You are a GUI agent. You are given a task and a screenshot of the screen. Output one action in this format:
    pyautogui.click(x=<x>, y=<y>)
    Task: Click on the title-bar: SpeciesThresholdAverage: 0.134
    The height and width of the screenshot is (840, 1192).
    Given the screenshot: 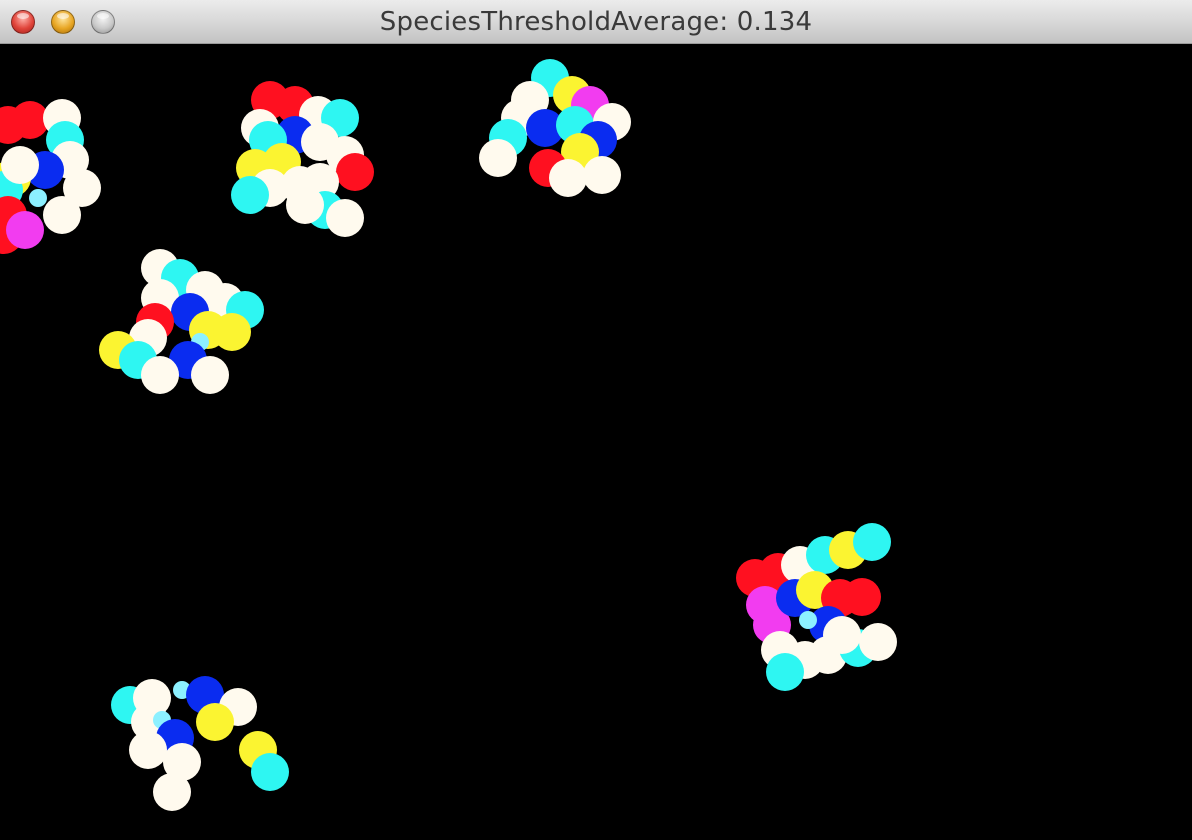 What is the action you would take?
    pyautogui.click(x=596, y=22)
    